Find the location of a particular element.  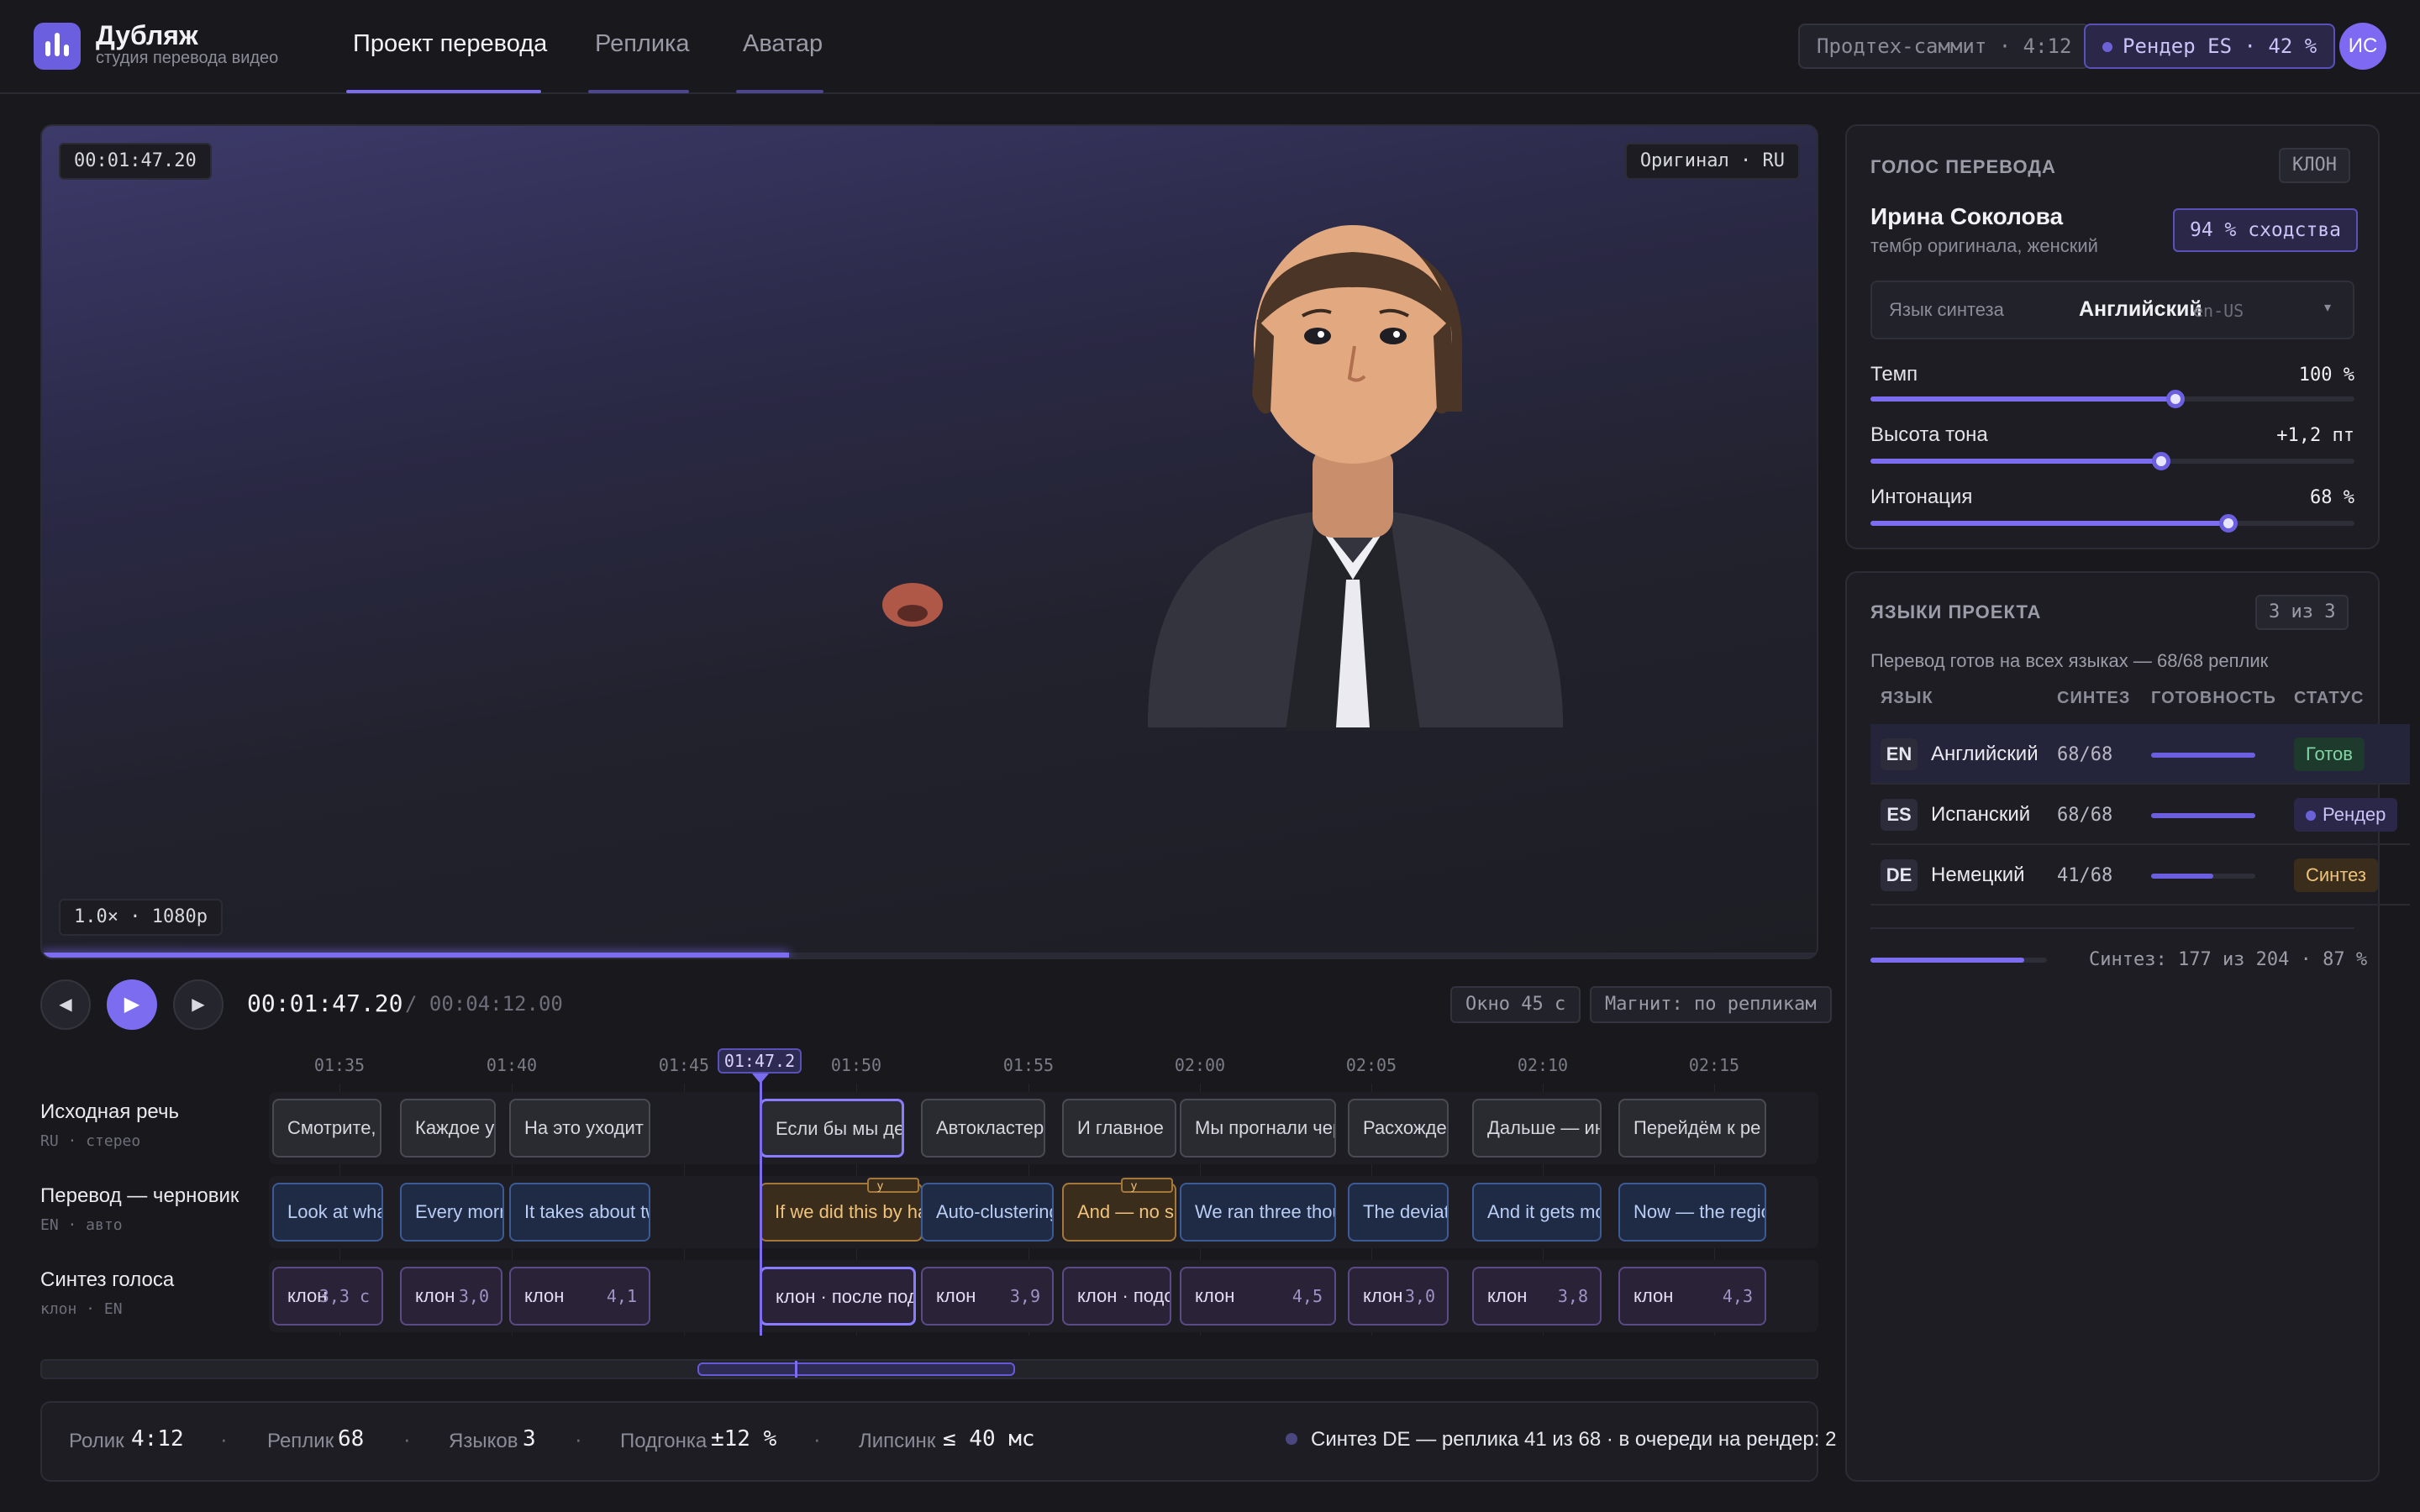

synth-clip-duration: 4,1 is located at coordinates (621, 1296).